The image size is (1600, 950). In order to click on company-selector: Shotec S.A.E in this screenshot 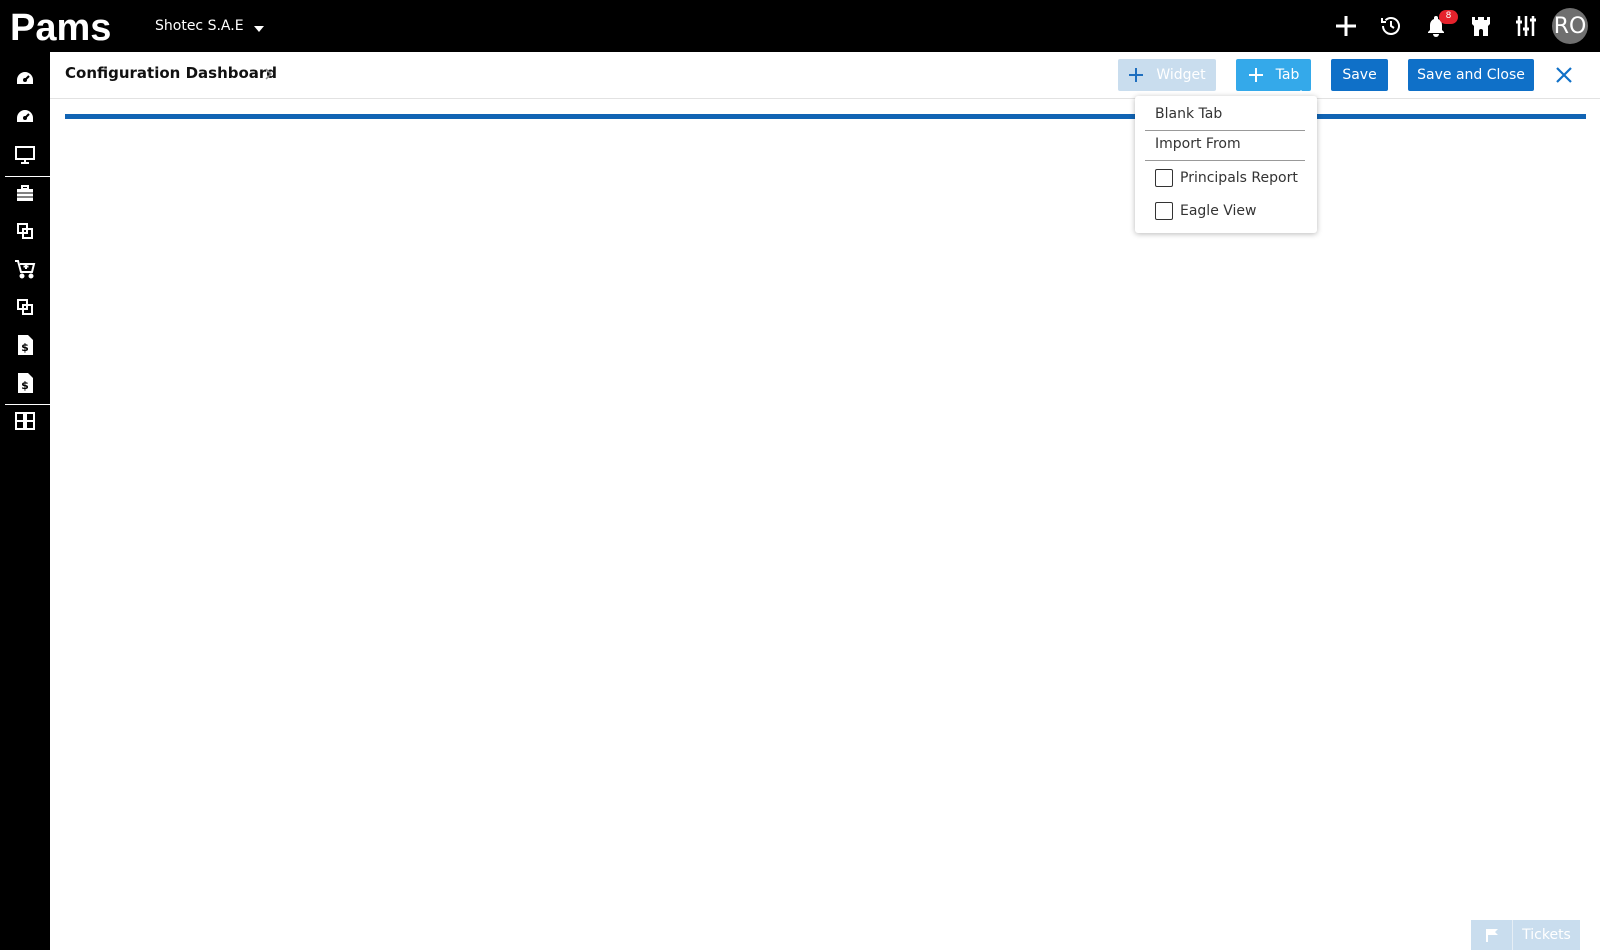, I will do `click(209, 26)`.